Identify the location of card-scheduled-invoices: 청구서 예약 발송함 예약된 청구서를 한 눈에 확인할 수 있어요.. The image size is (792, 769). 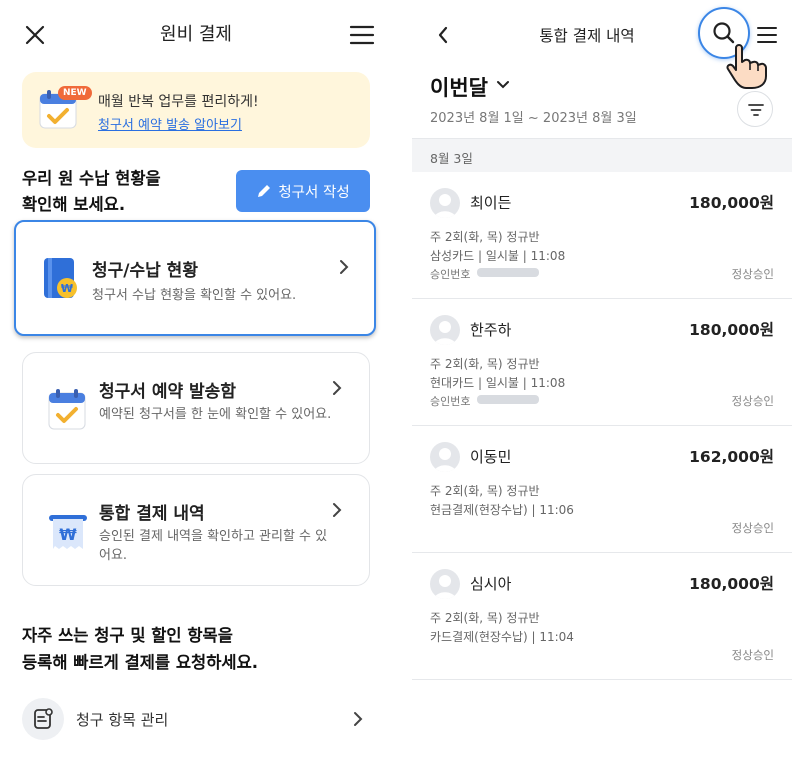
(196, 408).